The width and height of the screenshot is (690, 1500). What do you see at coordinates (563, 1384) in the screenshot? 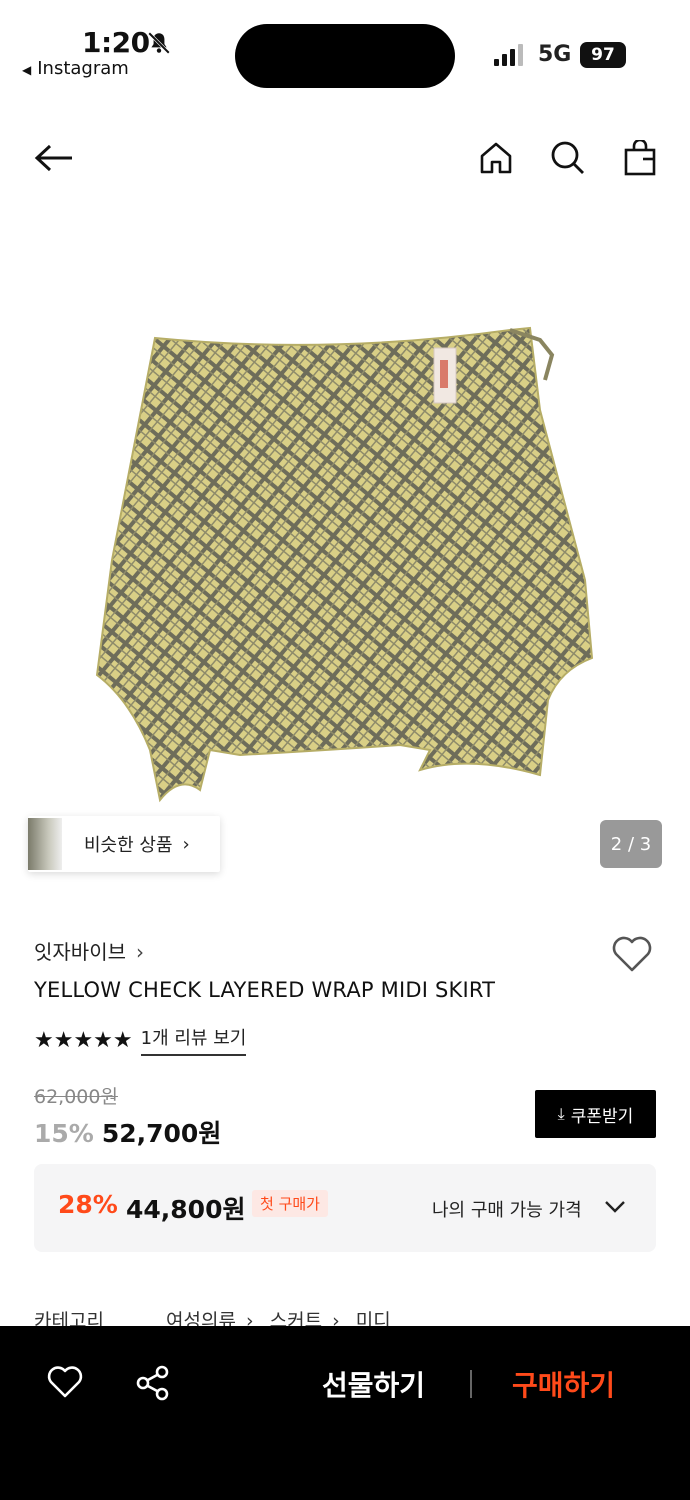
I see `buy-button: 구매하기` at bounding box center [563, 1384].